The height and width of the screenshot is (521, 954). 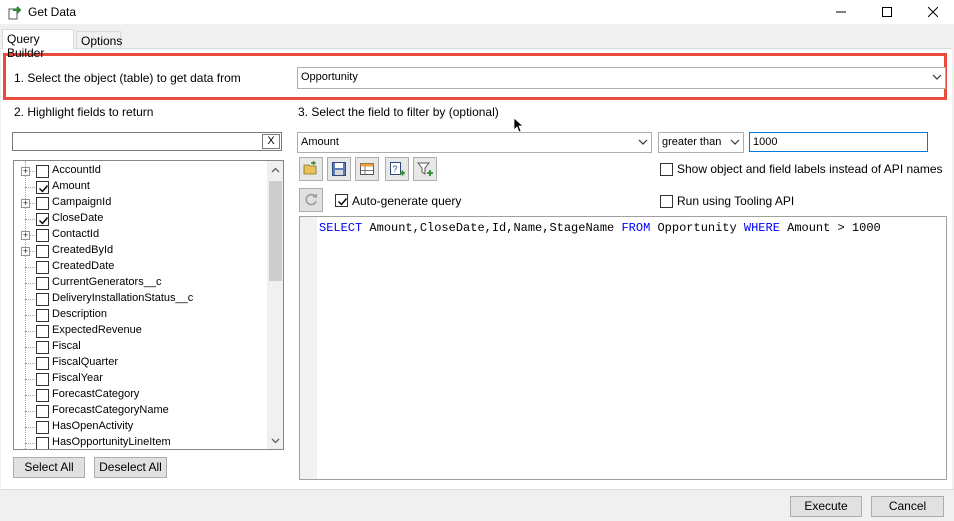 What do you see at coordinates (140, 267) in the screenshot?
I see `field-item: CreatedDate` at bounding box center [140, 267].